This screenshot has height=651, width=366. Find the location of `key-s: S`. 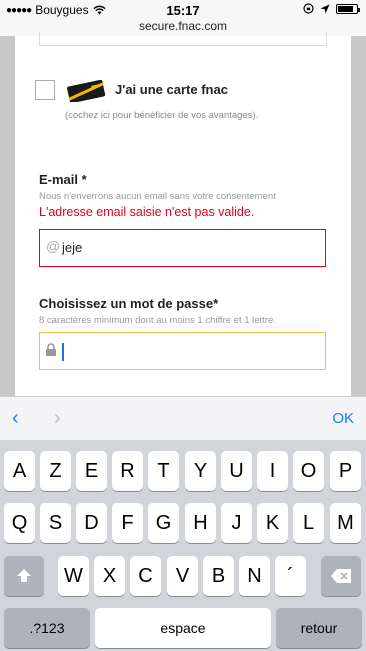

key-s: S is located at coordinates (55, 523).